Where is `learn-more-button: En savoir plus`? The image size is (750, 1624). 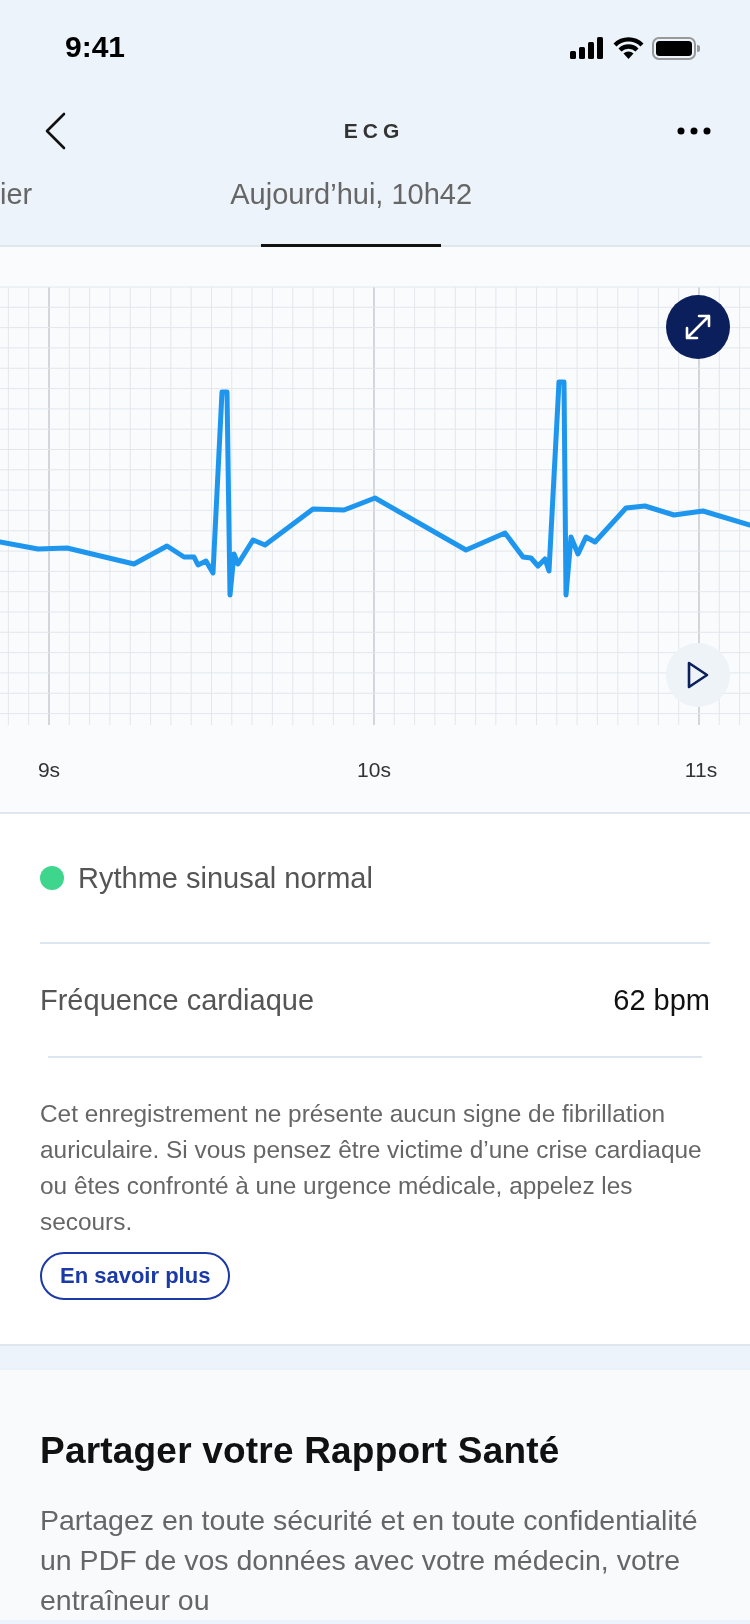
learn-more-button: En savoir plus is located at coordinates (135, 1276).